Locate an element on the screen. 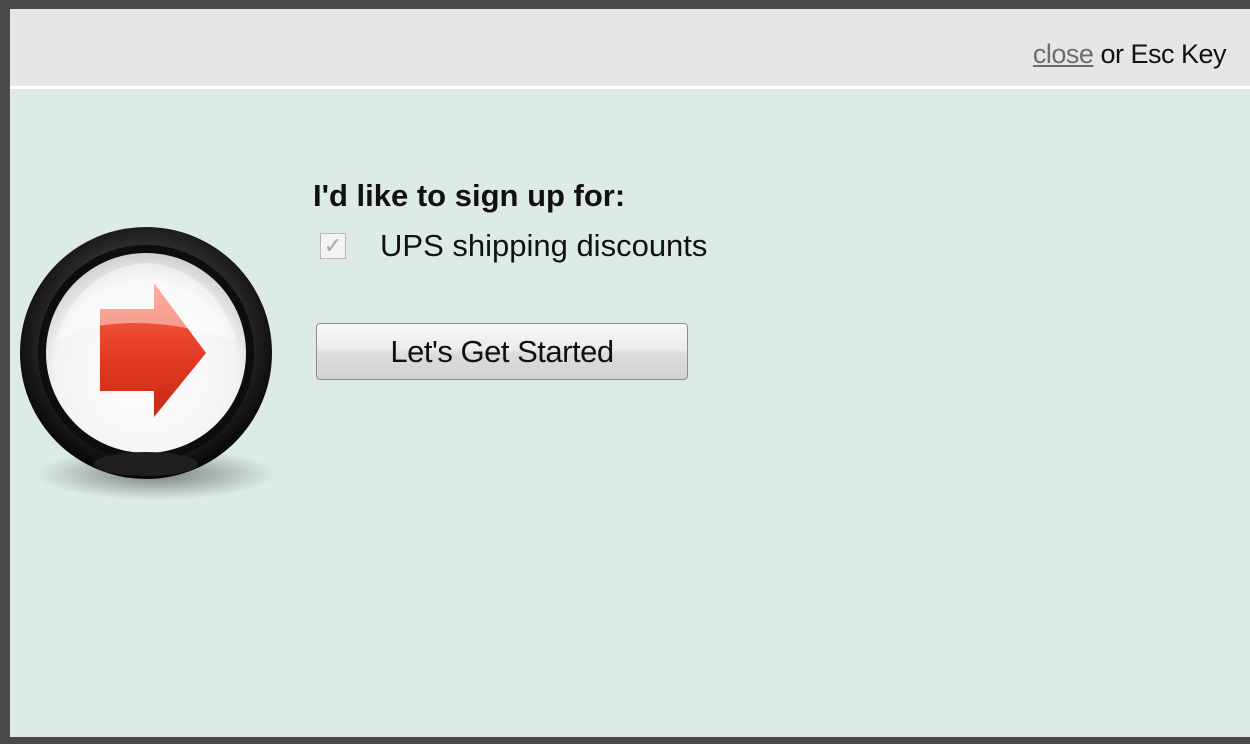  close-hint: close or Esc Key is located at coordinates (1130, 54).